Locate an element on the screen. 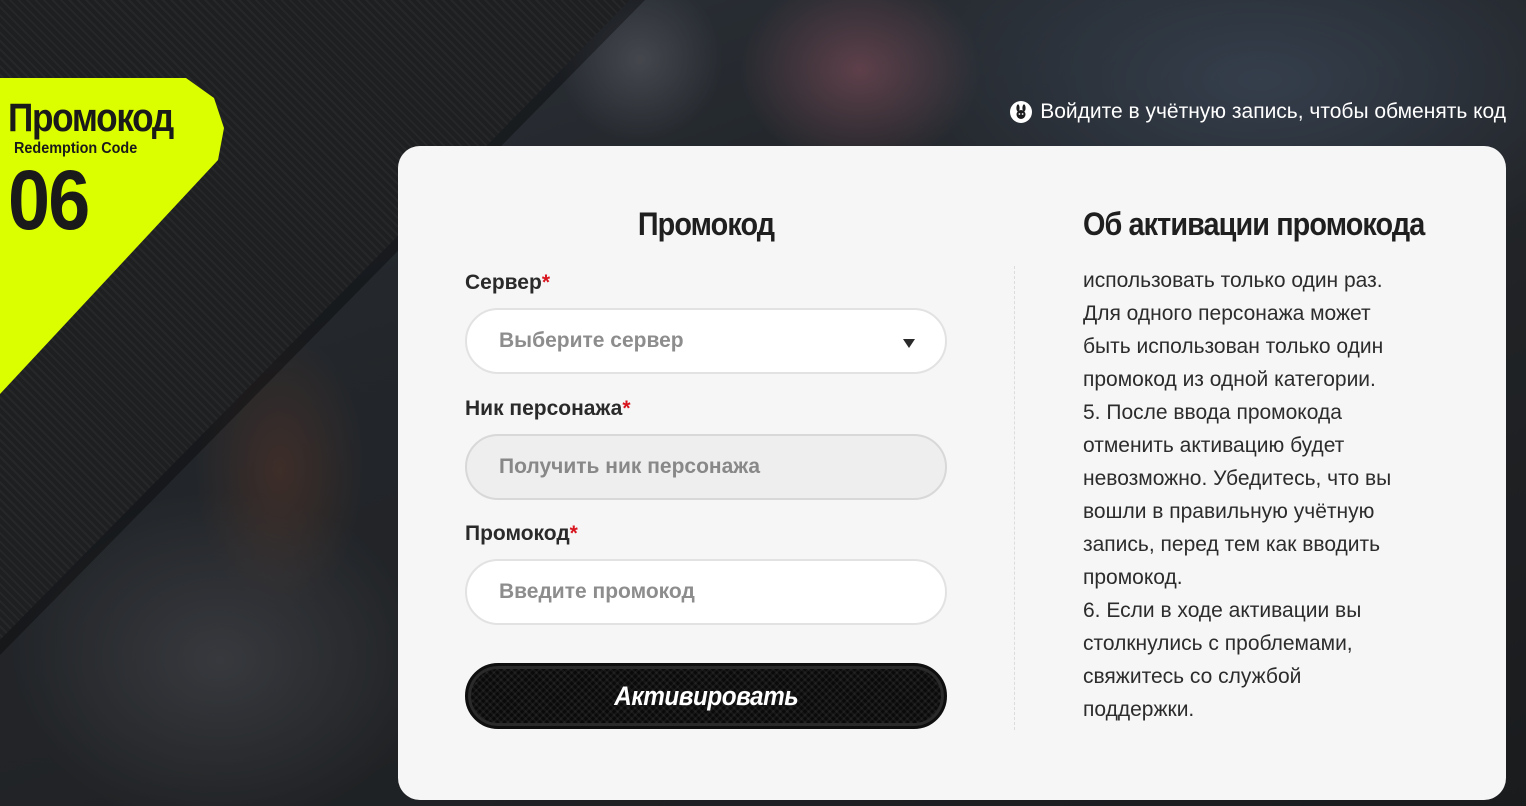  server-label: Сервер* is located at coordinates (507, 283).